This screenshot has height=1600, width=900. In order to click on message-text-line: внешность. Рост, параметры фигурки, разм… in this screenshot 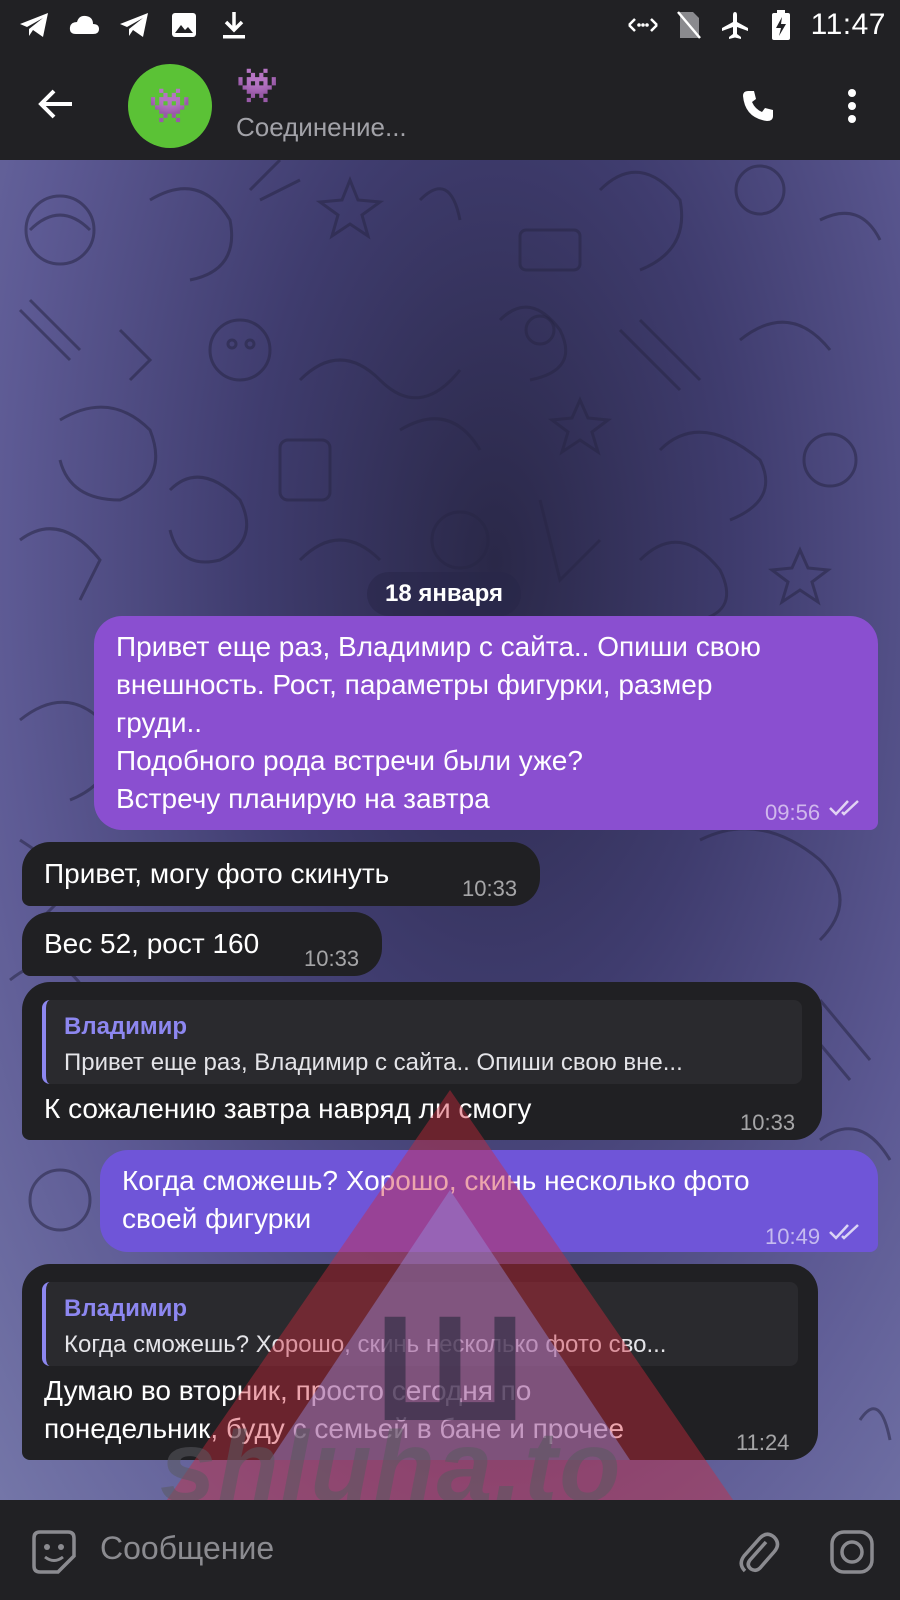, I will do `click(414, 684)`.